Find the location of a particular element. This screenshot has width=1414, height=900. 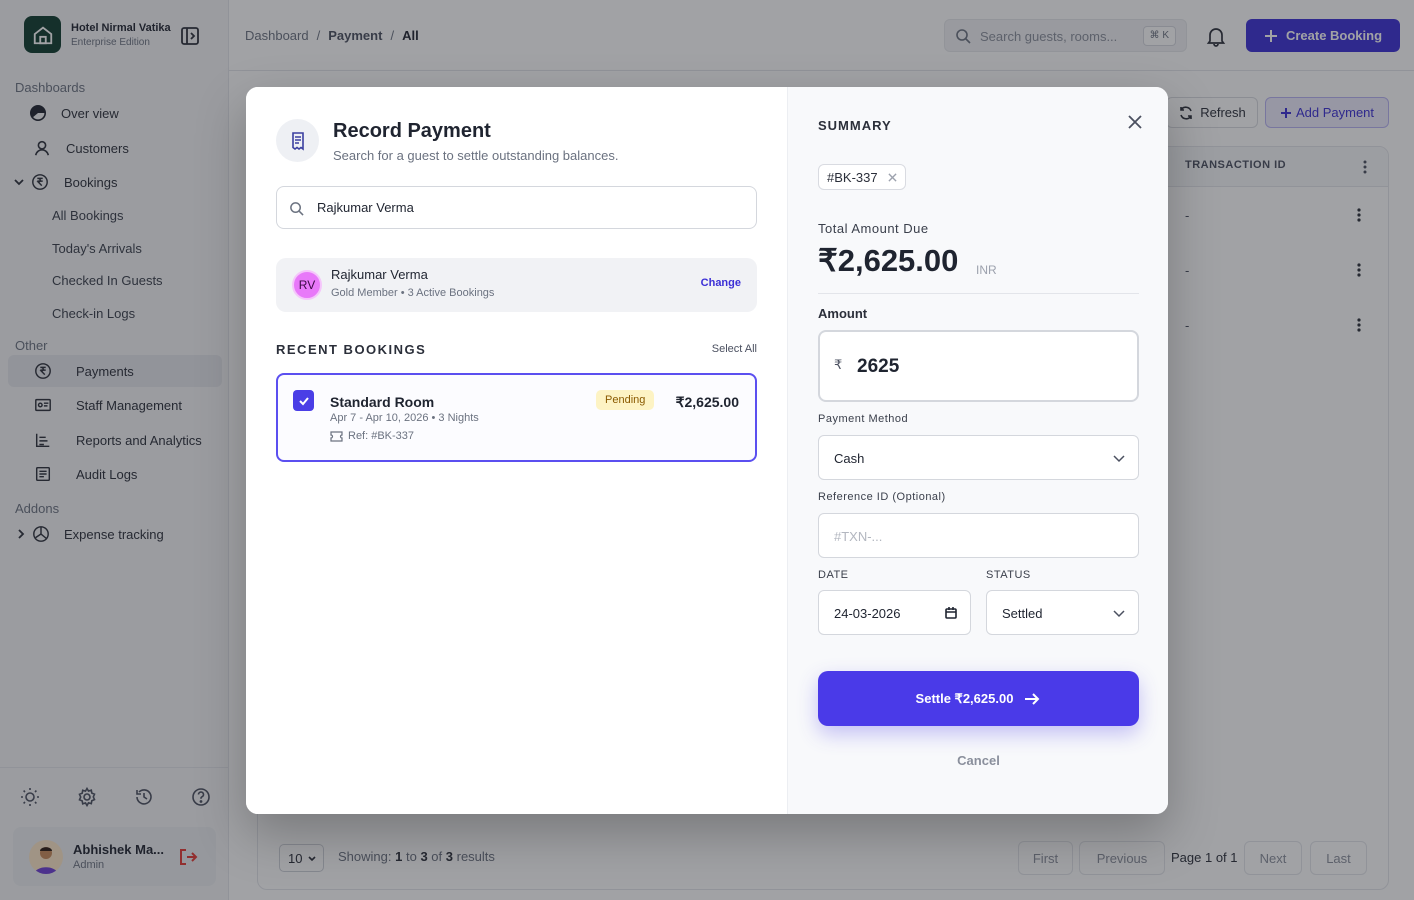

guest-search-input: Rajkumar Verma is located at coordinates (516, 207).